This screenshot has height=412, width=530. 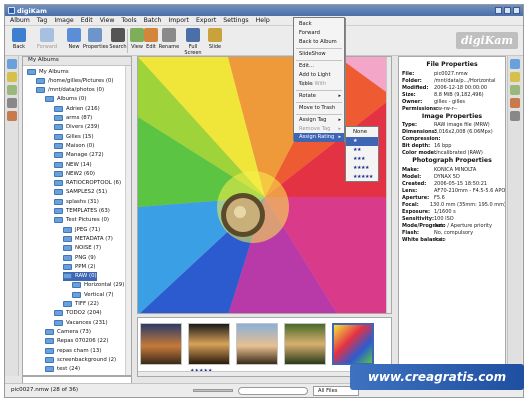 What do you see at coordinates (179, 20) in the screenshot?
I see `menu-import: Import` at bounding box center [179, 20].